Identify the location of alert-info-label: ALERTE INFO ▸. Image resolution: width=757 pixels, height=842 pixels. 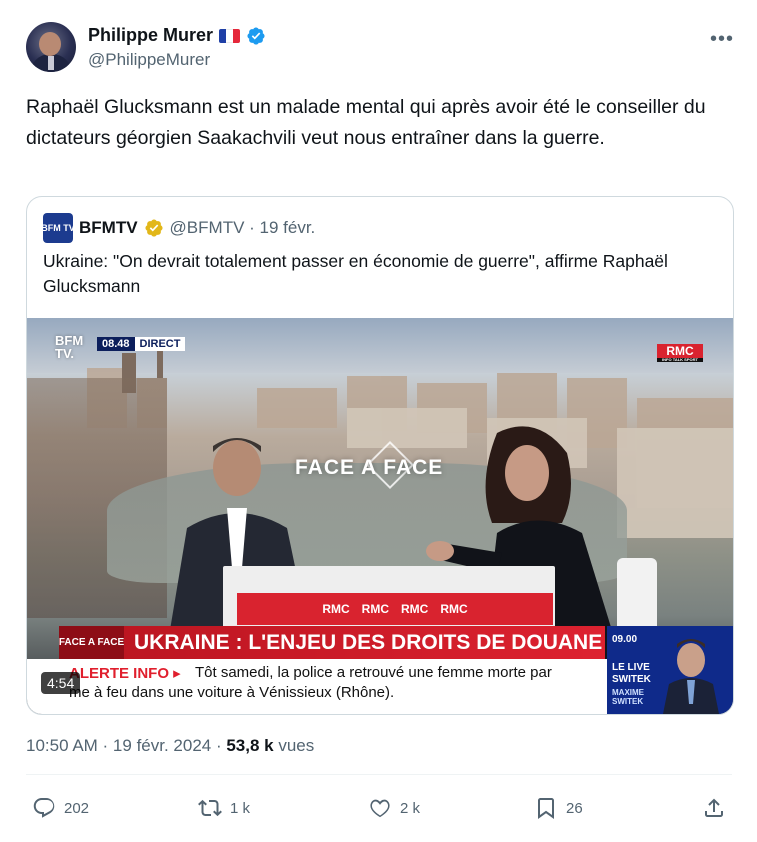
(125, 673).